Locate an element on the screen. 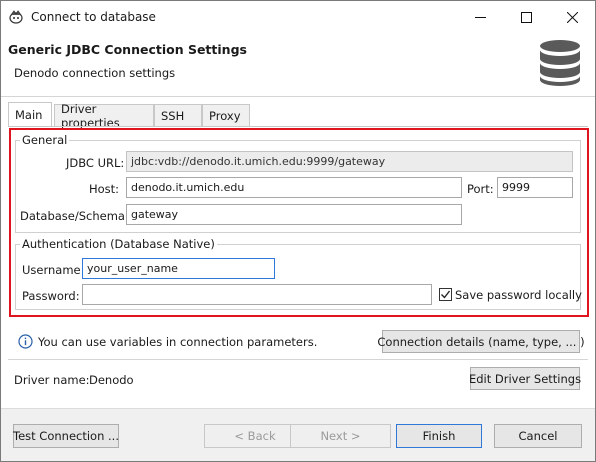 The image size is (596, 462). tab-ssh-label: SSH is located at coordinates (173, 115).